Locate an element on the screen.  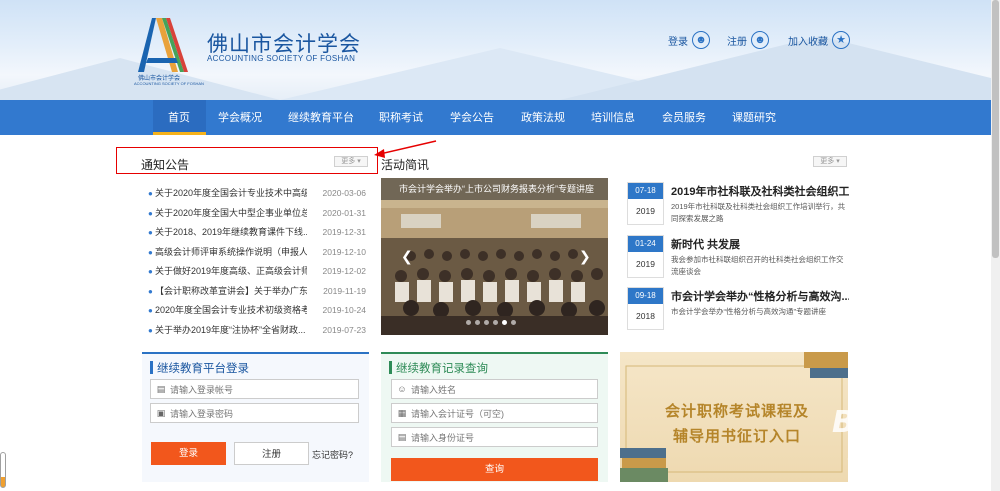
record-panel-title: 继续教育记录查询 is located at coordinates (442, 369).